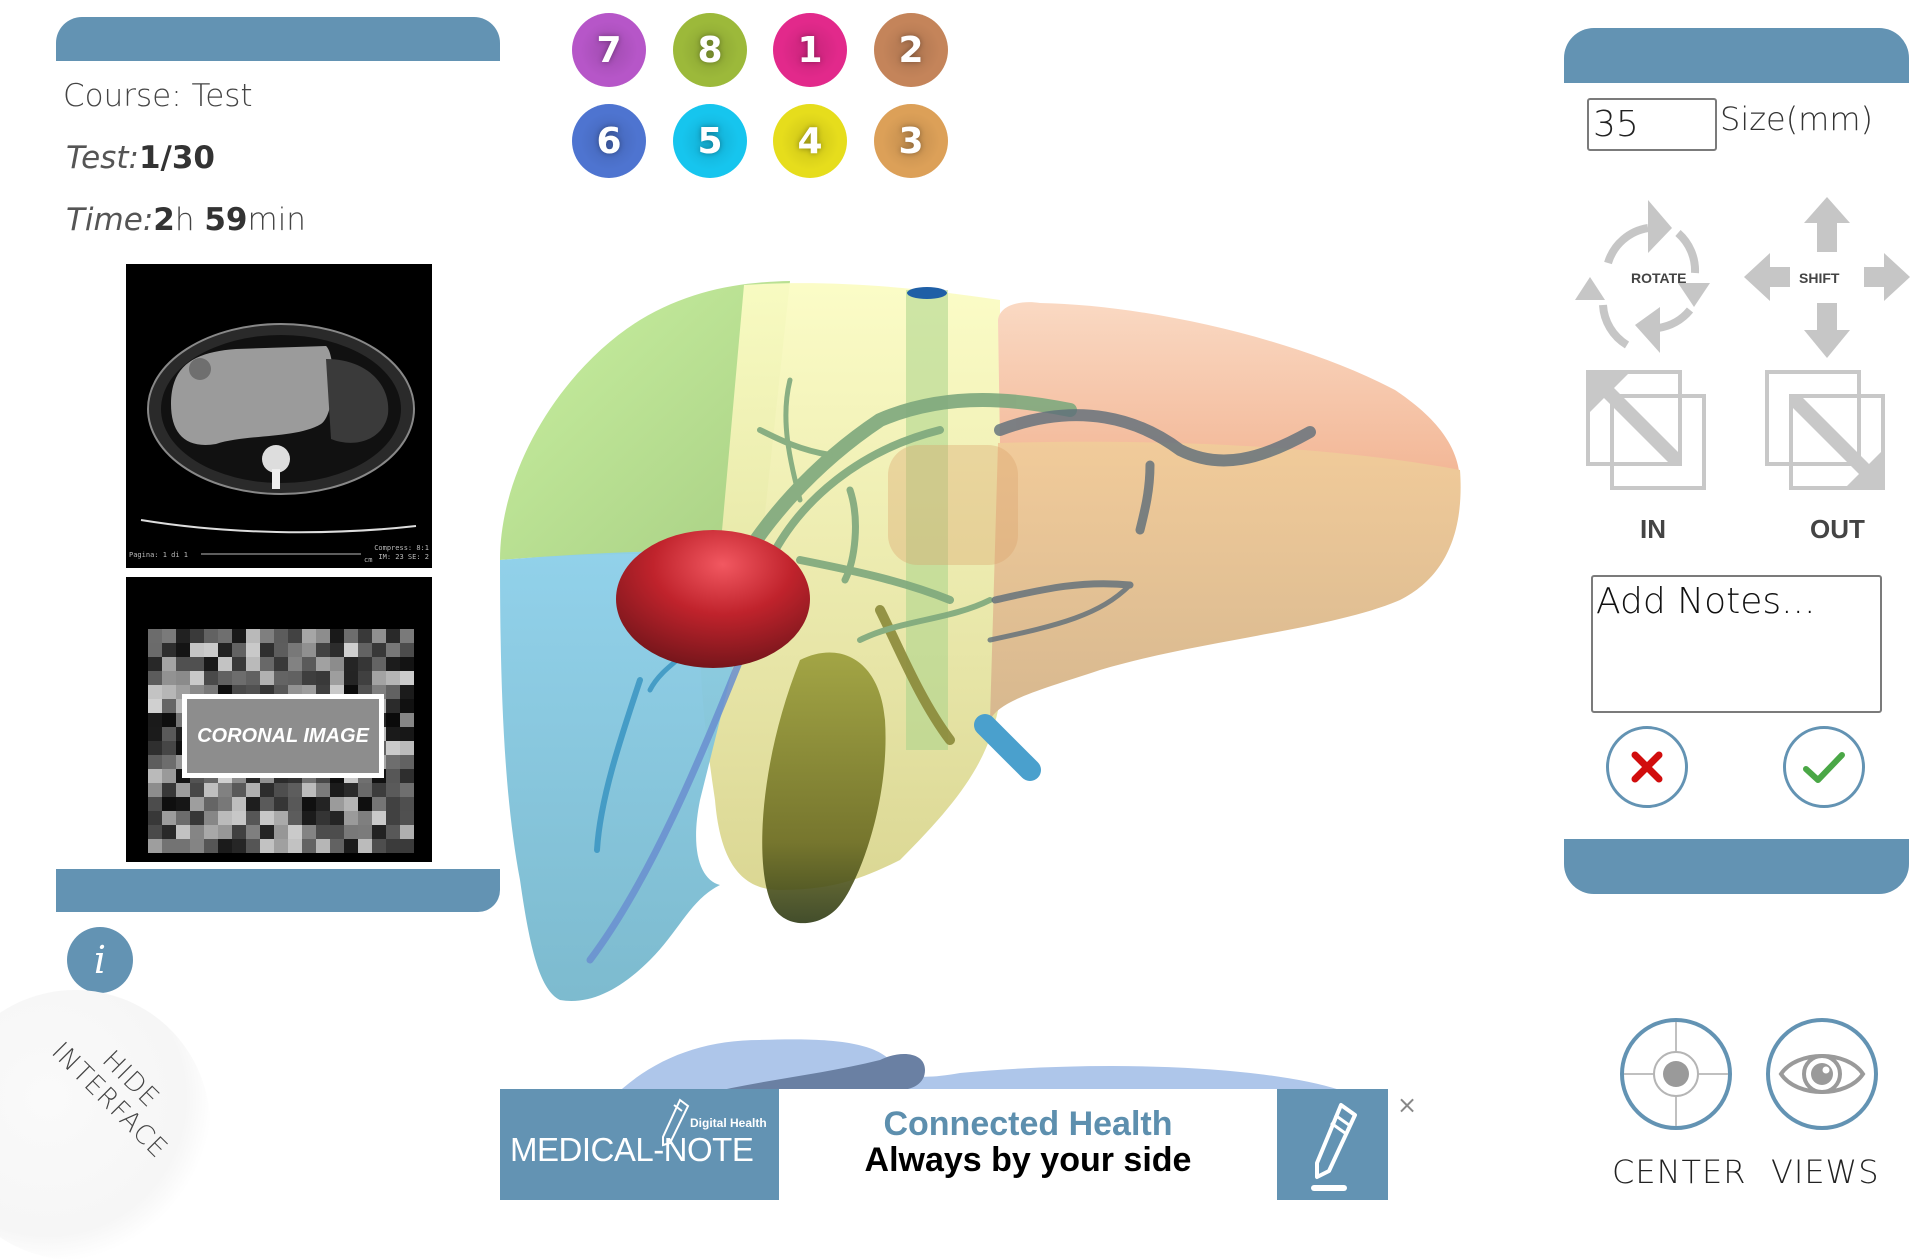 This screenshot has height=1260, width=1920. I want to click on checkmark-icon, so click(1824, 767).